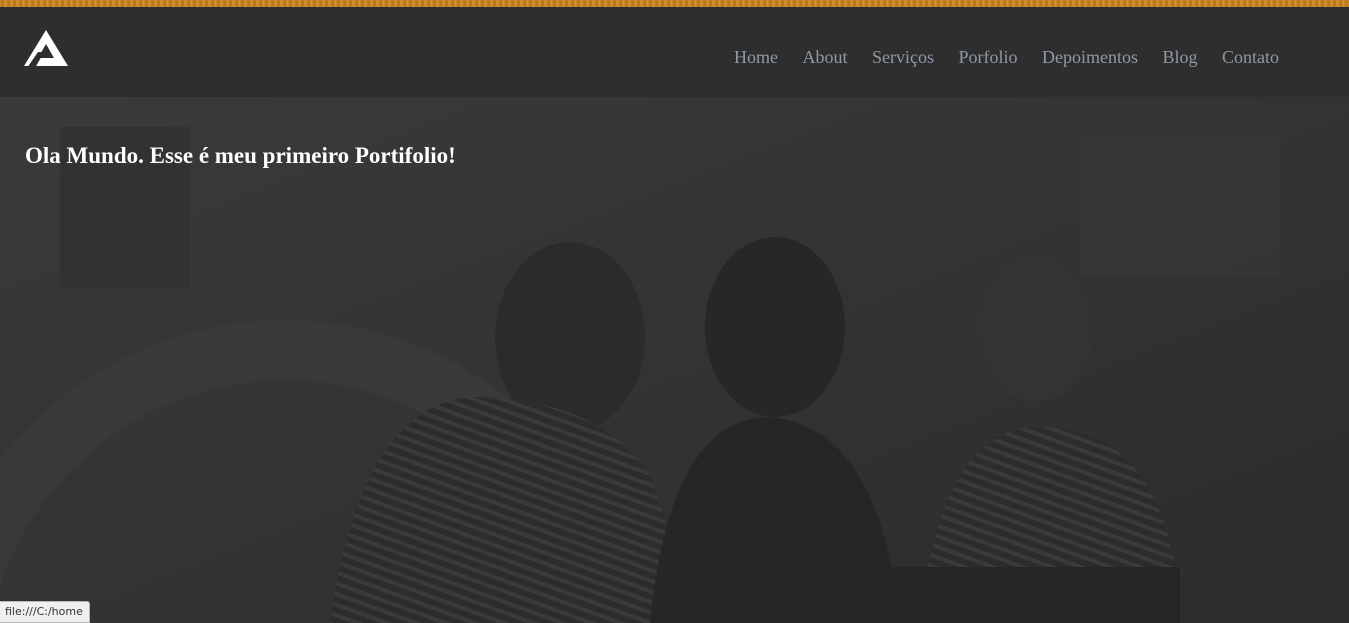 The height and width of the screenshot is (623, 1349). I want to click on nav-item-depoimentos: Depoimentos, so click(1090, 57).